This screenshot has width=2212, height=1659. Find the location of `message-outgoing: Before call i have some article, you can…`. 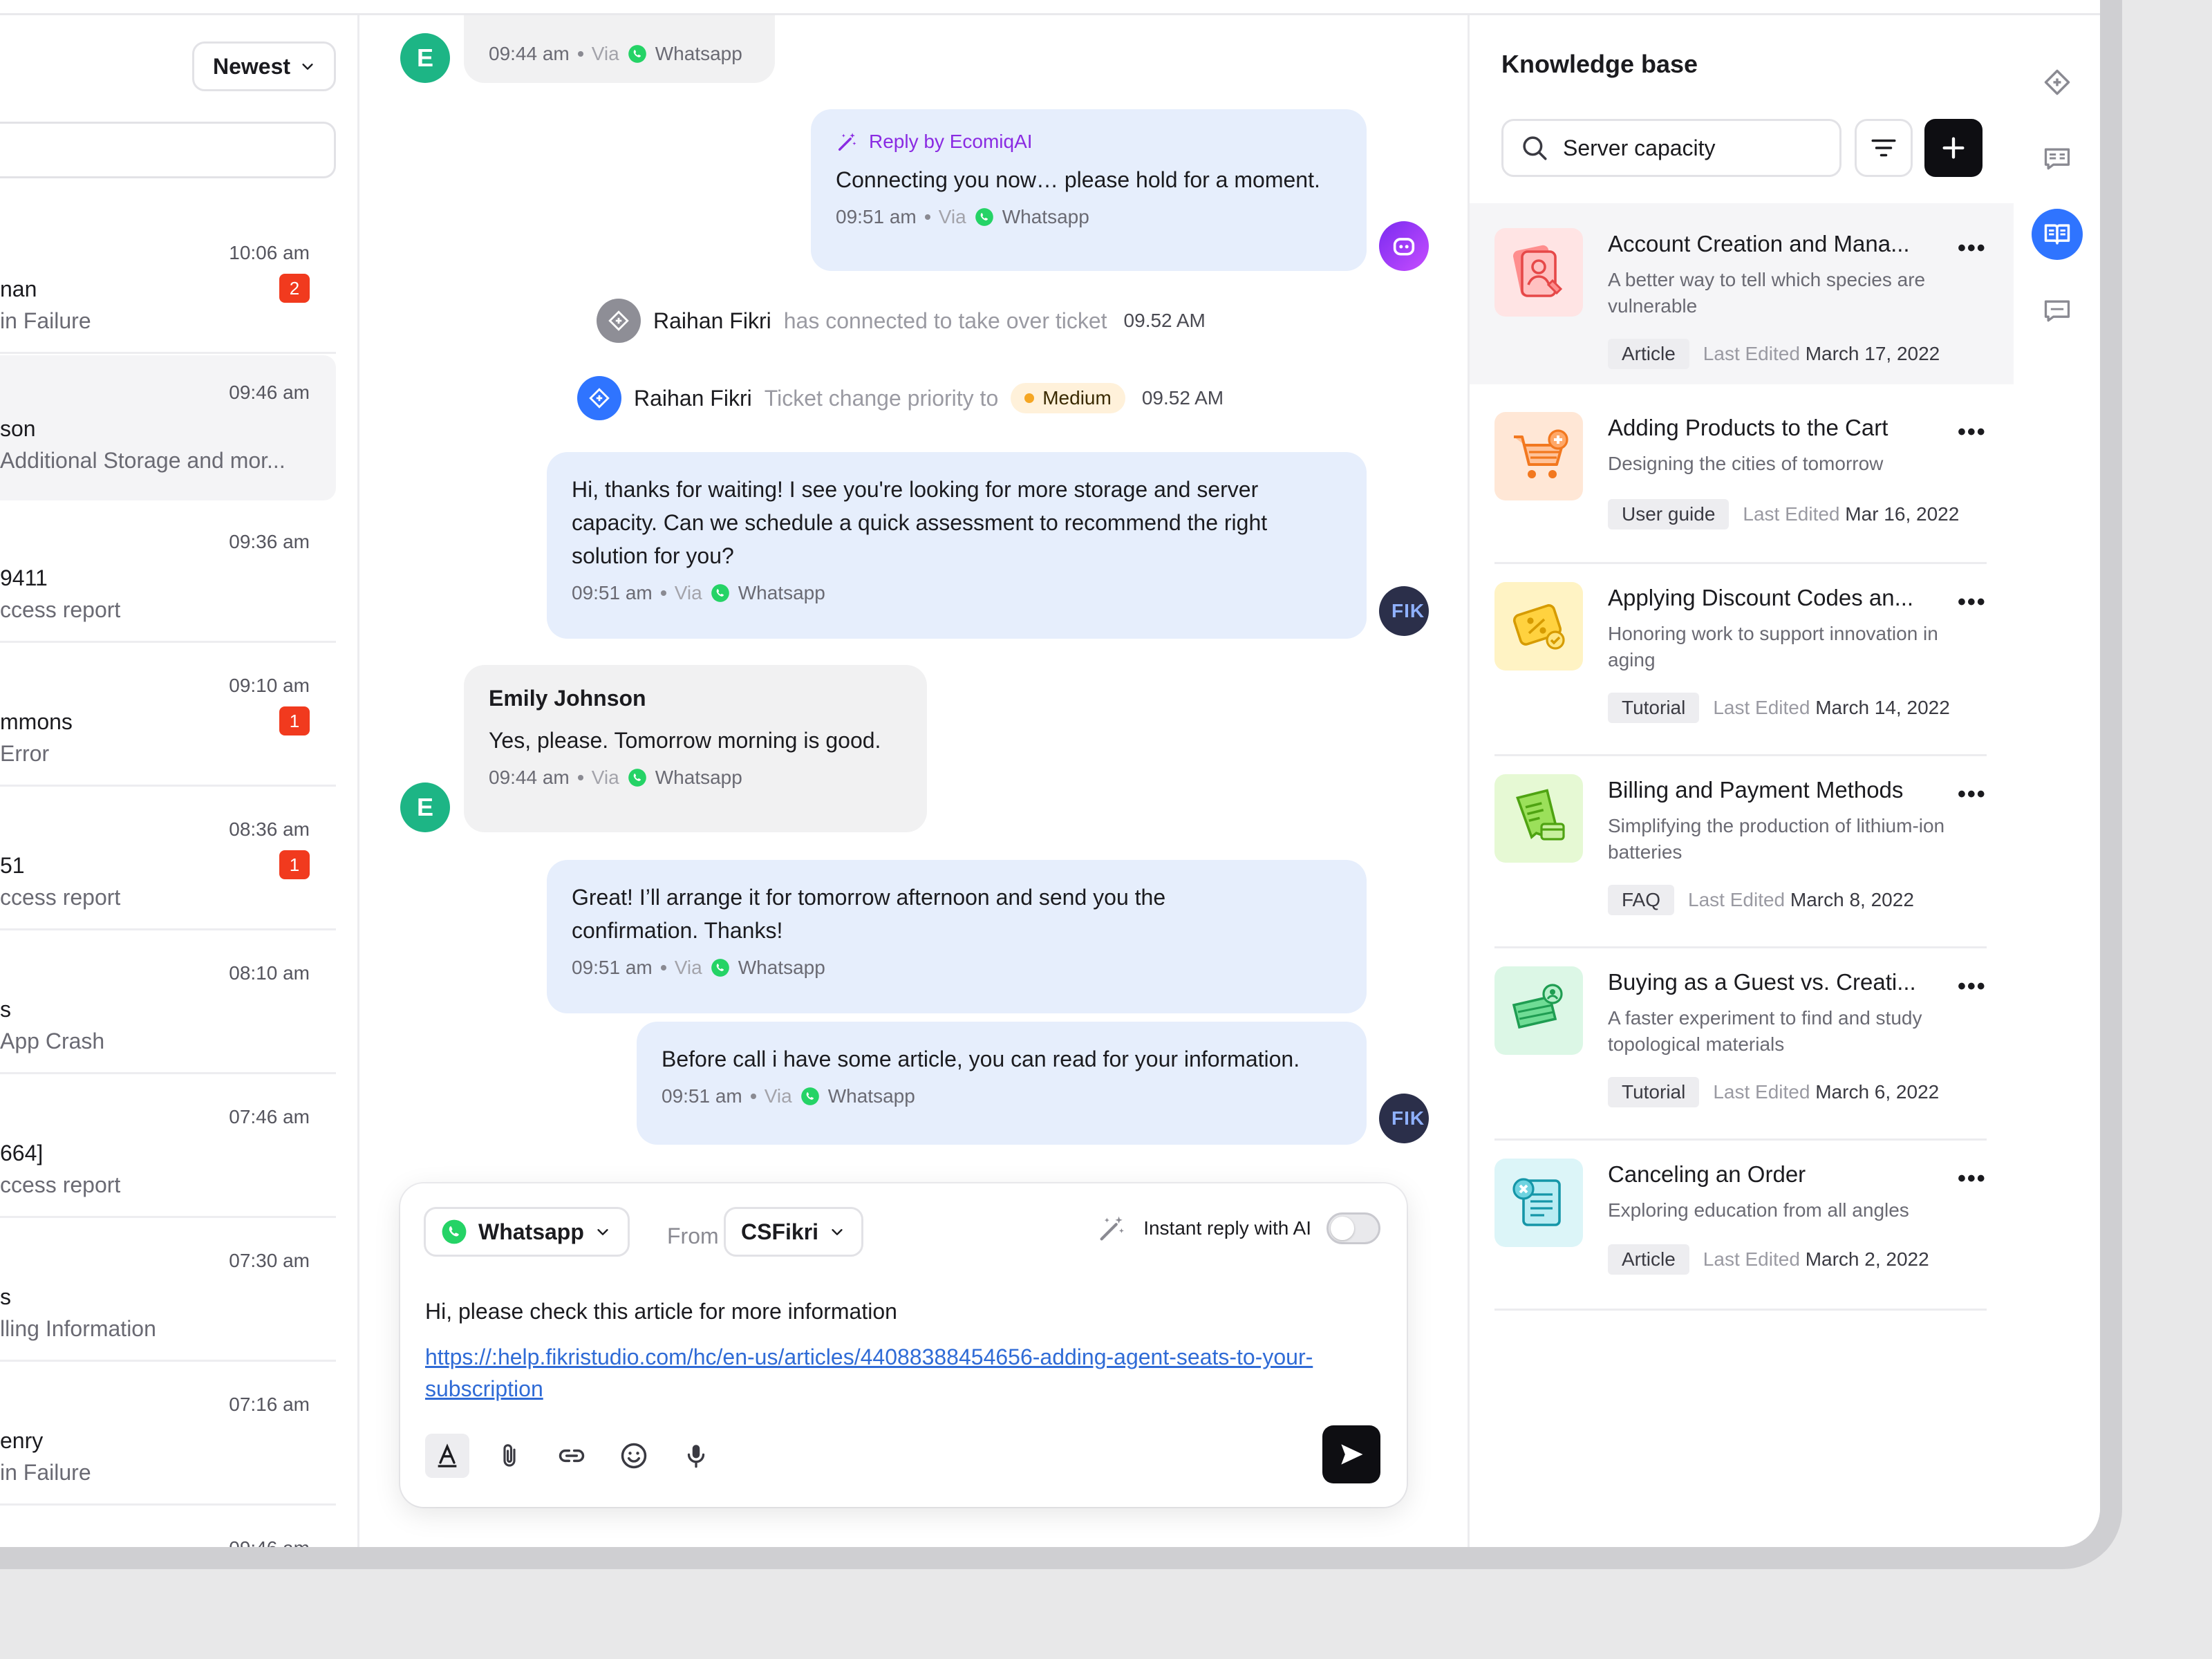

message-outgoing: Before call i have some article, you can… is located at coordinates (1002, 1083).